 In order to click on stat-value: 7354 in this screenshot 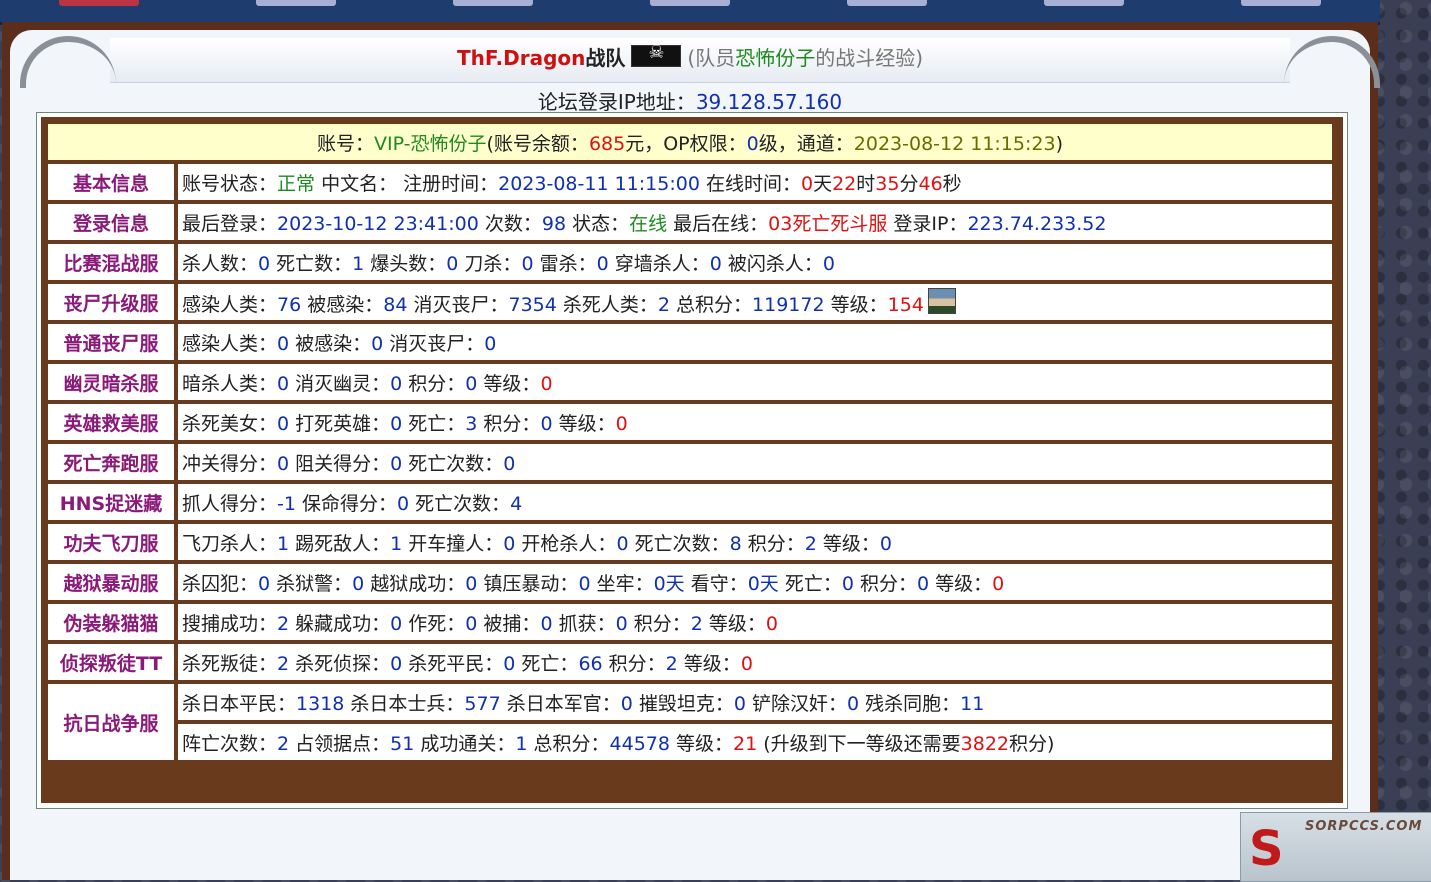, I will do `click(532, 304)`.